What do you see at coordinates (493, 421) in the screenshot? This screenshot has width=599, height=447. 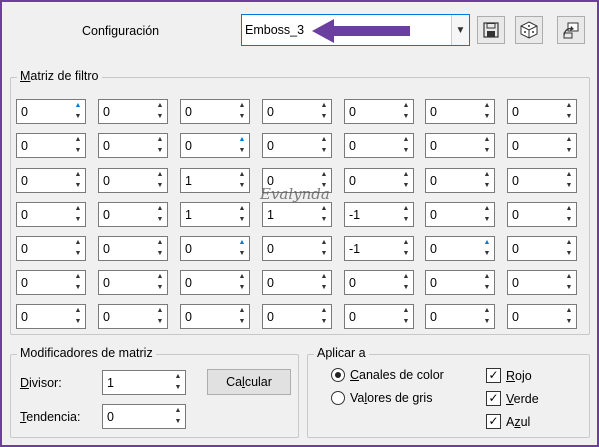 I see `blue-checkbox: ✓` at bounding box center [493, 421].